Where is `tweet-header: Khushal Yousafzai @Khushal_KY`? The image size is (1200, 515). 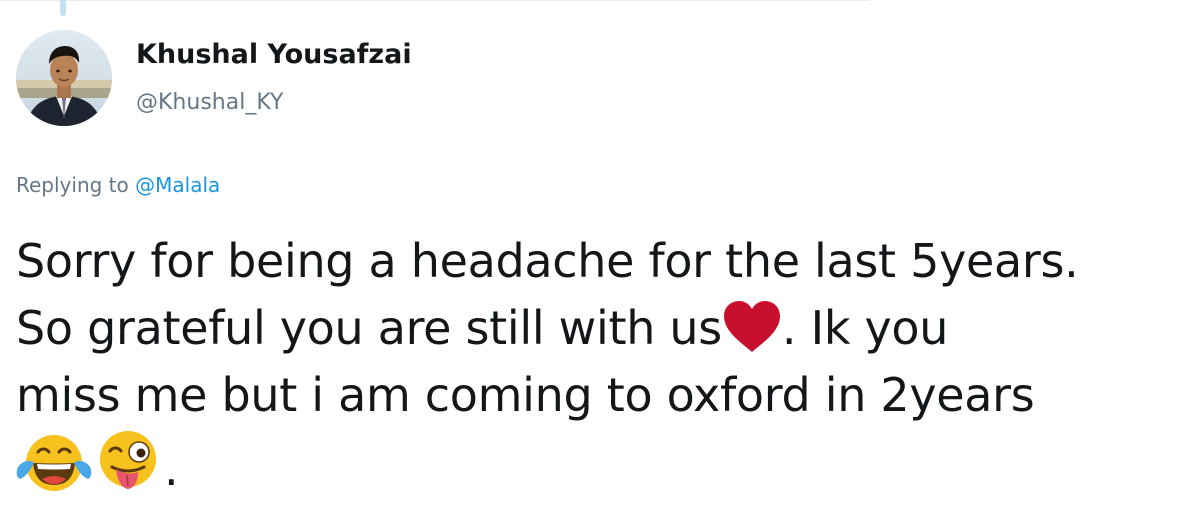 tweet-header: Khushal Yousafzai @Khushal_KY is located at coordinates (214, 78).